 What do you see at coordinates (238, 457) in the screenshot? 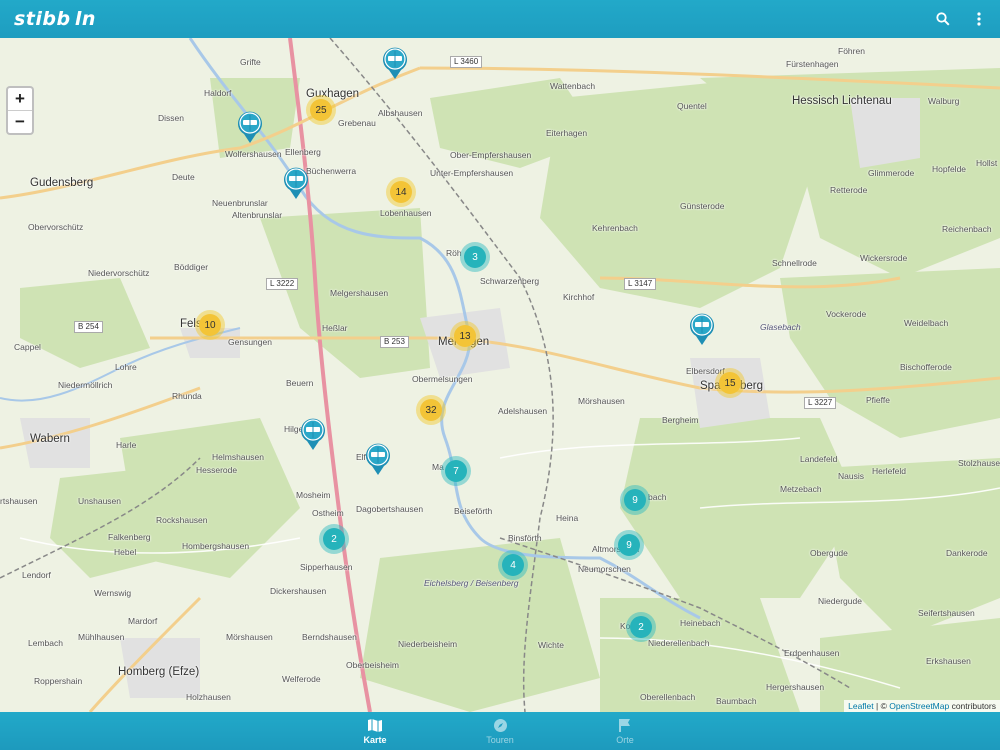
I see `place-label: Helmshausen` at bounding box center [238, 457].